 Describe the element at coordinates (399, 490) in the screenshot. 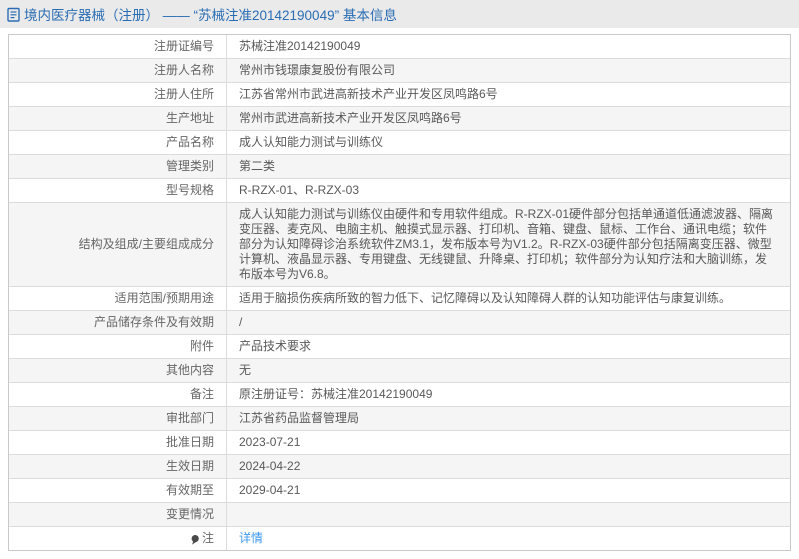

I see `table-row-expiry-date: 有效期至 2029-04-21` at that location.